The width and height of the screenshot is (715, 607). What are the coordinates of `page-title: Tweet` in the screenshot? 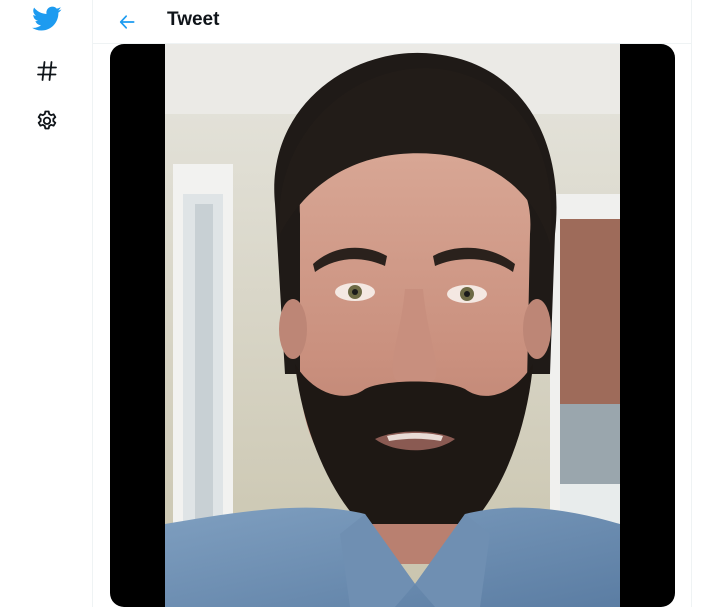 It's located at (193, 19).